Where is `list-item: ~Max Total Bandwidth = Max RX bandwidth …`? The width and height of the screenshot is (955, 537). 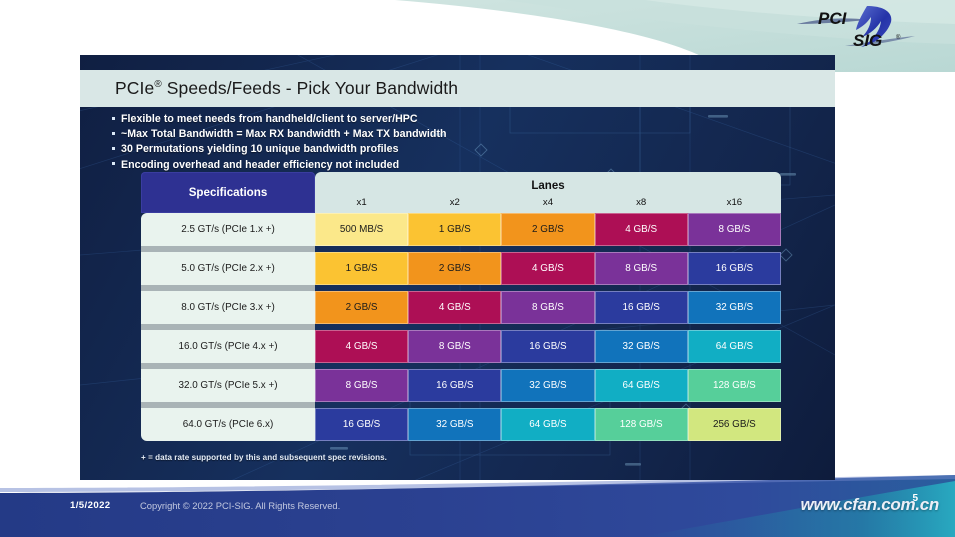
list-item: ~Max Total Bandwidth = Max RX bandwidth … is located at coordinates (432, 134).